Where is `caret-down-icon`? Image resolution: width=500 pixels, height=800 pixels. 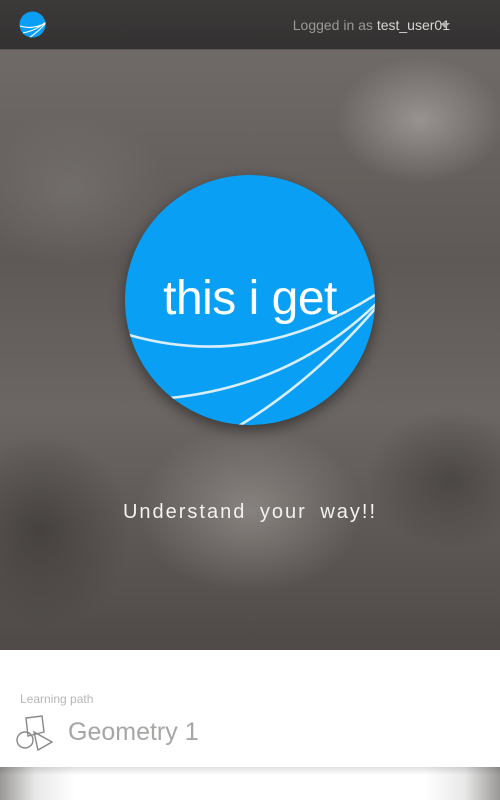
caret-down-icon is located at coordinates (445, 25).